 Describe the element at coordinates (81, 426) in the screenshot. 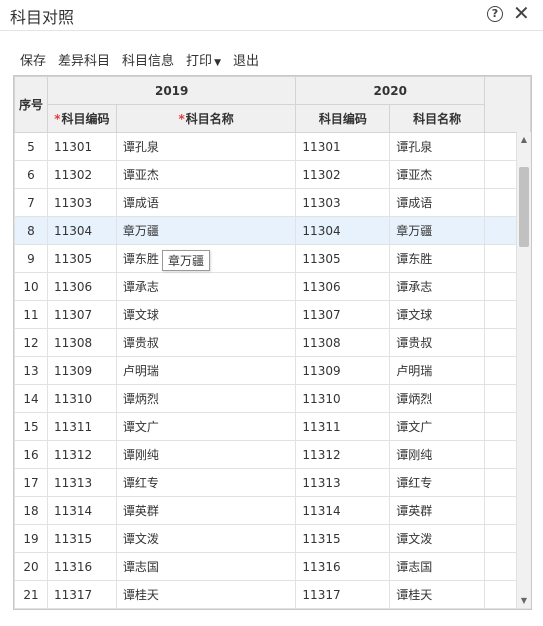

I see `code-2019-cell: 11311` at that location.